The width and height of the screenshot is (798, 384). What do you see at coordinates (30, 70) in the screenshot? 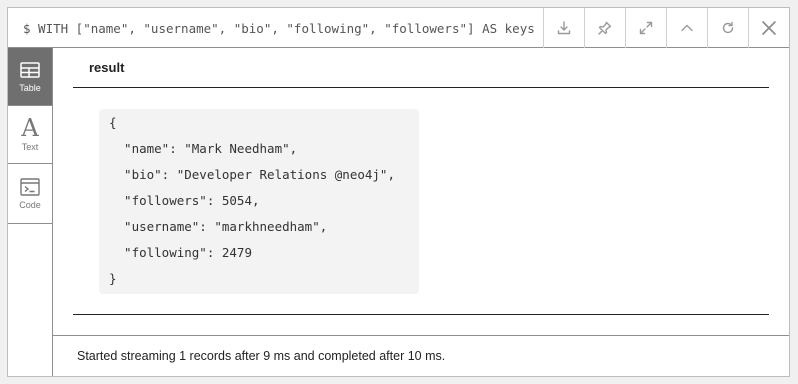
I see `table-icon` at bounding box center [30, 70].